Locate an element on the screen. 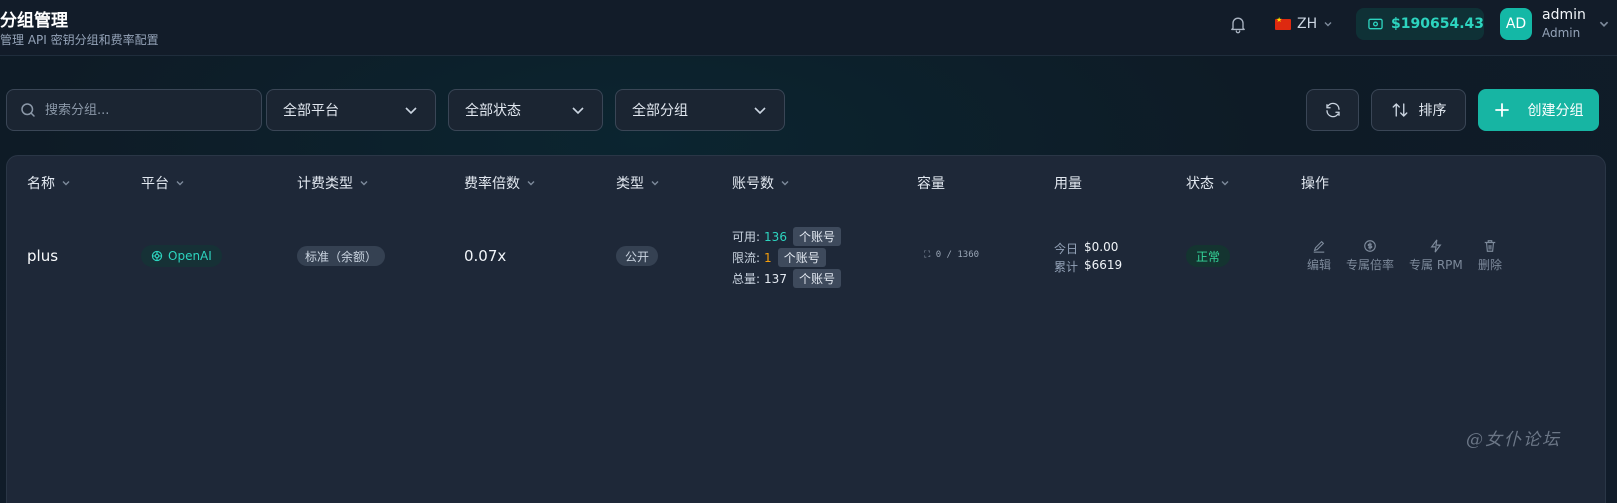 This screenshot has width=1617, height=503. platform-label: OpenAI is located at coordinates (190, 256).